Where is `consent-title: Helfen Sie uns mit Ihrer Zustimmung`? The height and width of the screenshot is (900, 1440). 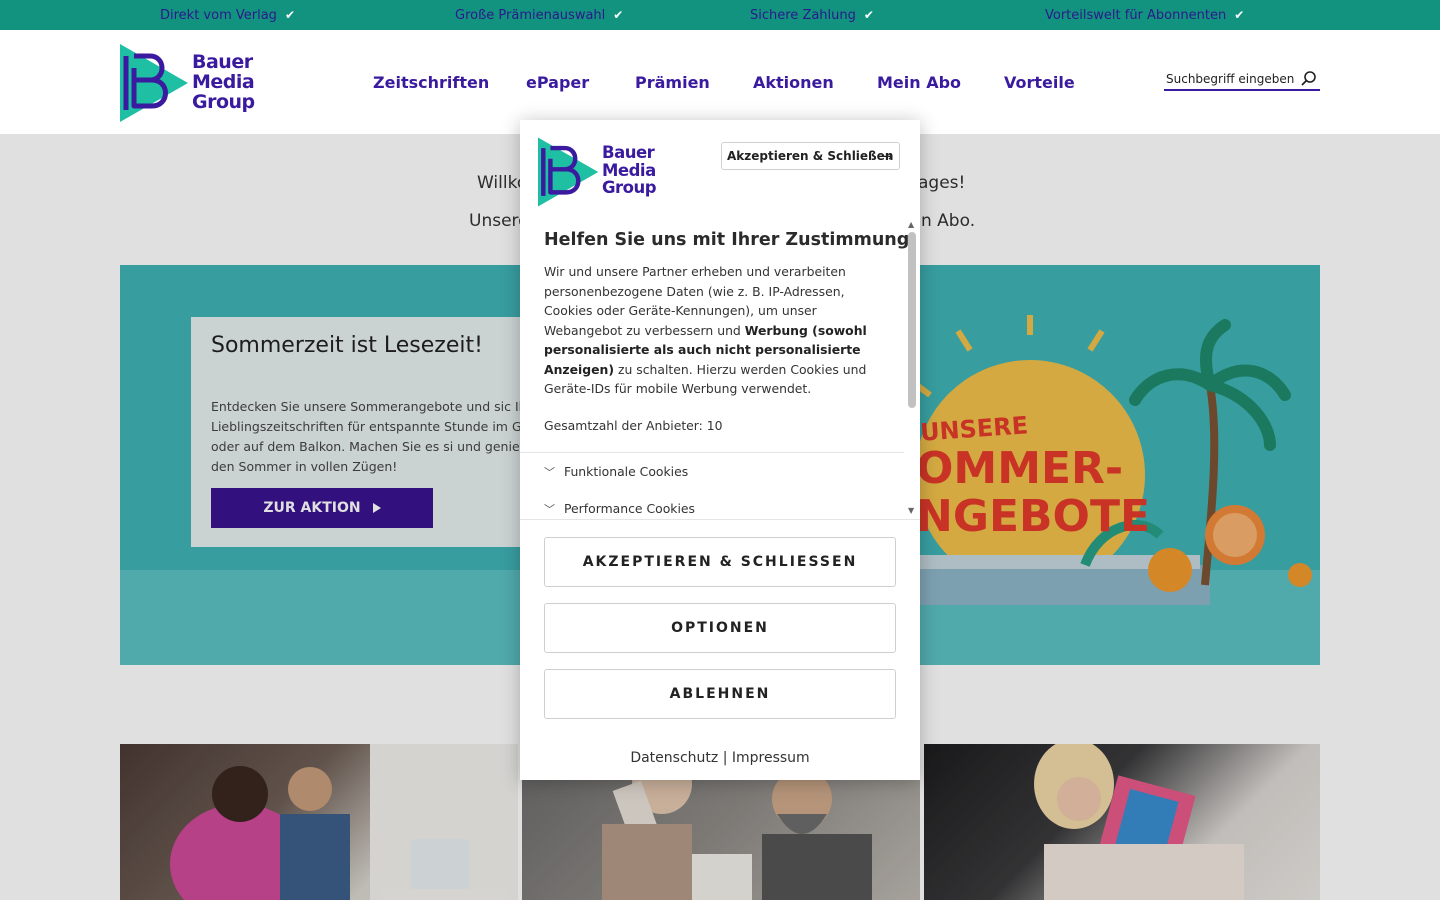
consent-title: Helfen Sie uns mit Ihrer Zustimmung is located at coordinates (727, 240).